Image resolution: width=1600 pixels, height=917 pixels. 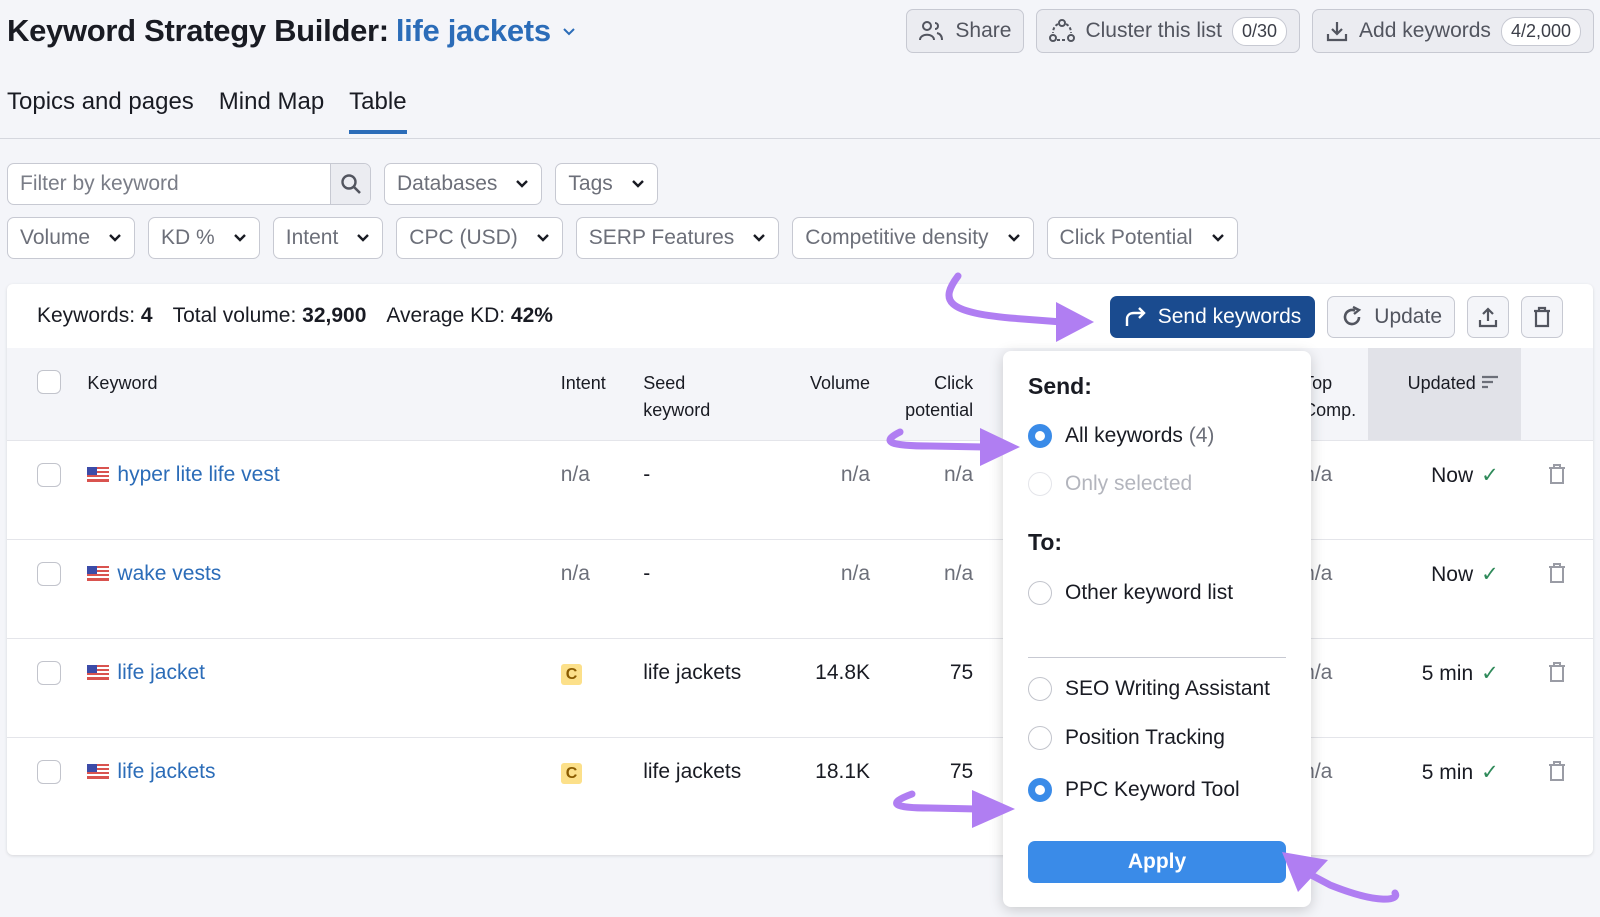 I want to click on radio-all-keywords: All keywords (4), so click(x=1121, y=436).